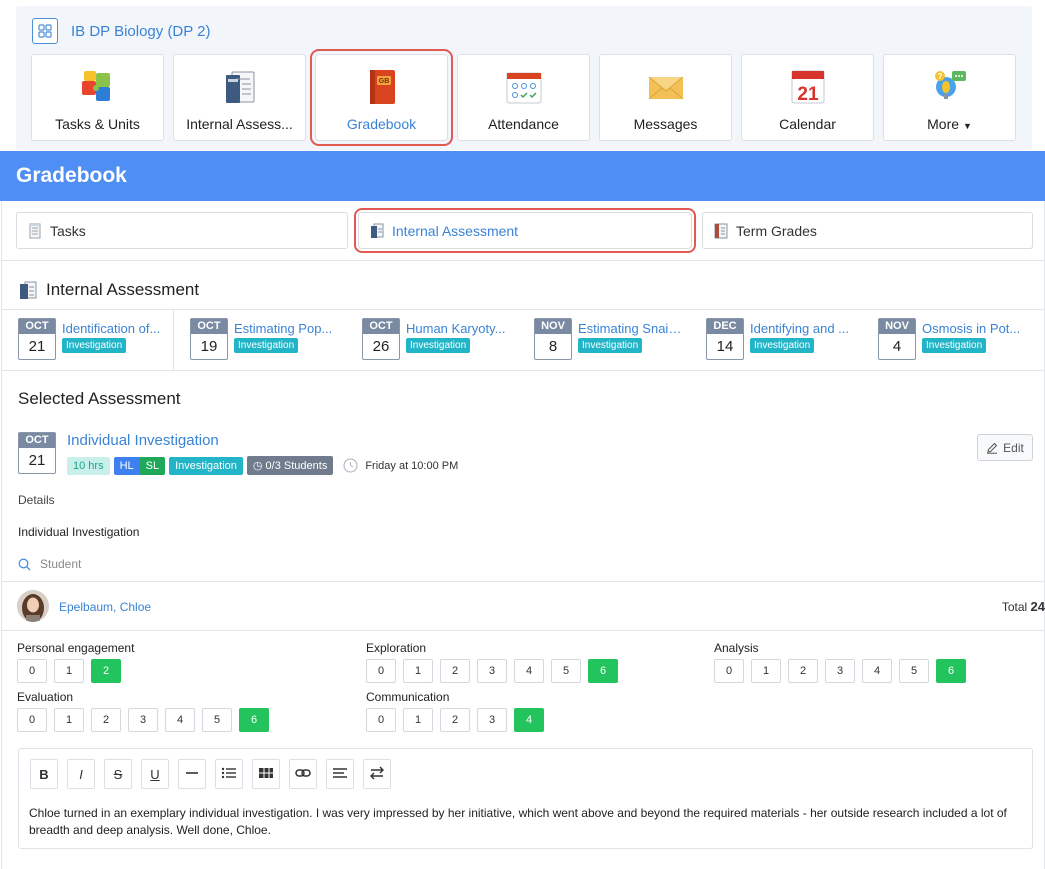  Describe the element at coordinates (88, 340) in the screenshot. I see `assessment-card: OCT 21 Identification of... Investigation` at that location.